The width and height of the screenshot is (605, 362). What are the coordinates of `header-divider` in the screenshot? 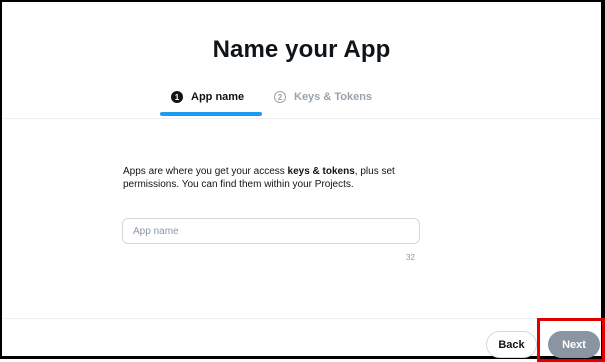 It's located at (301, 118).